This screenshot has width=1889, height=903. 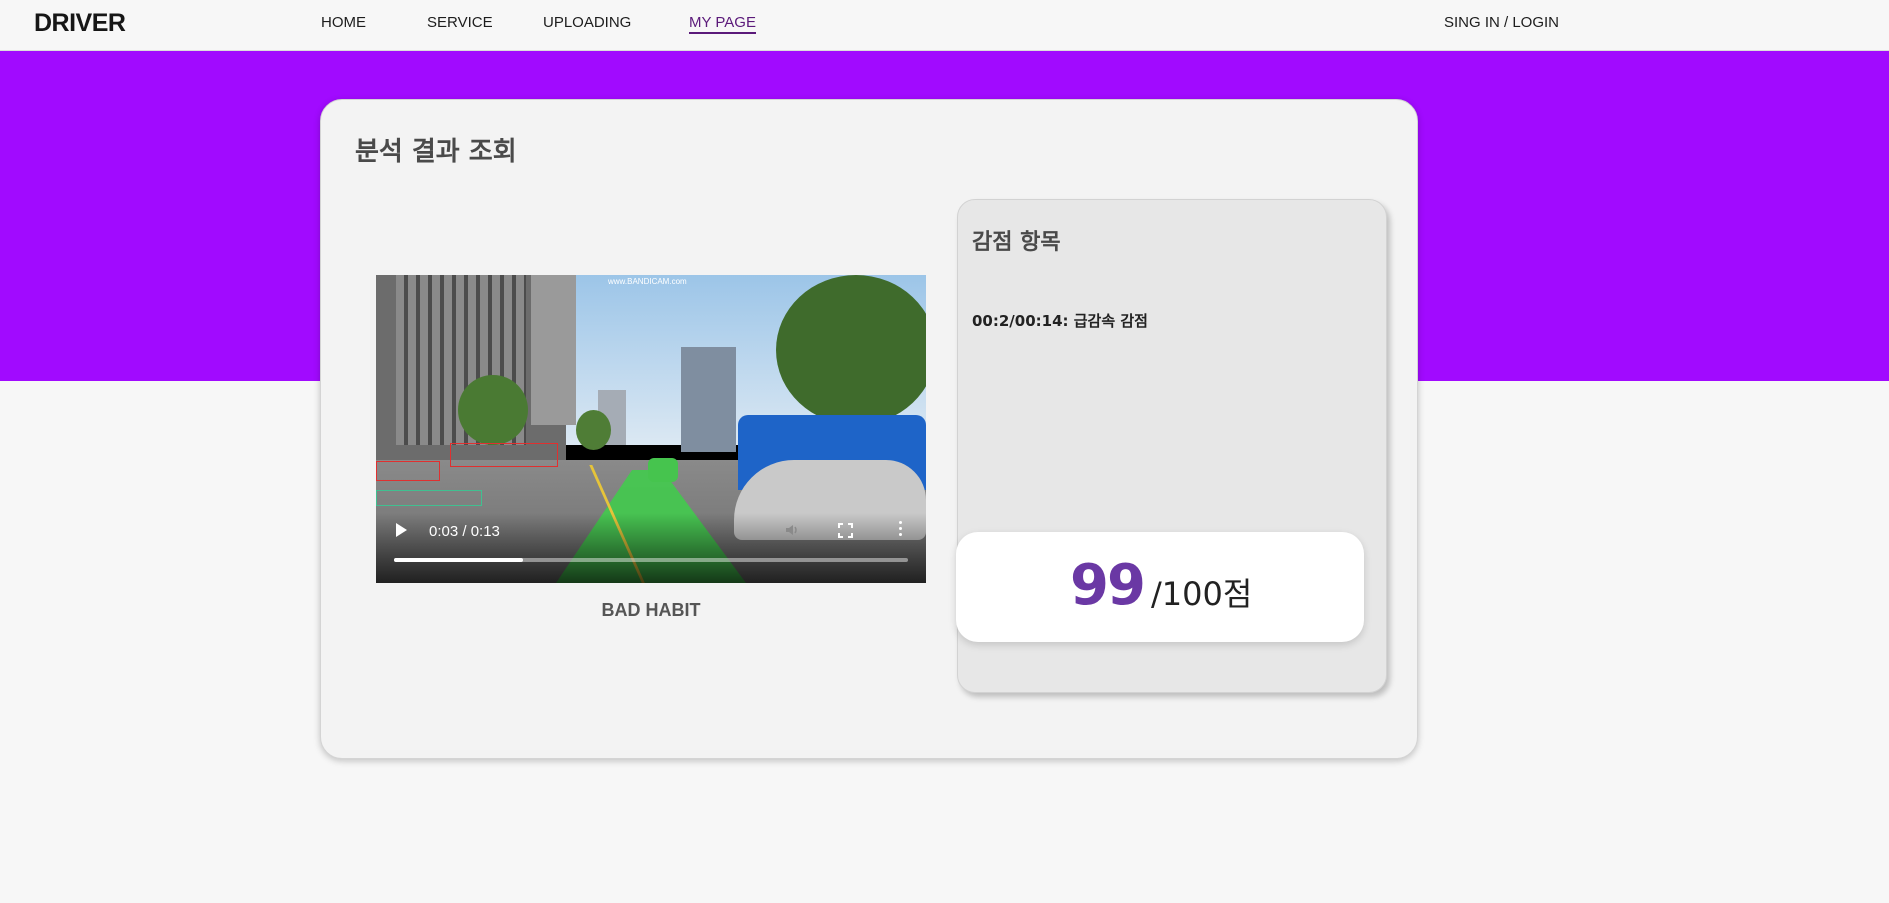 I want to click on sign-in-login-link: SING IN / LOGIN, so click(x=1501, y=22).